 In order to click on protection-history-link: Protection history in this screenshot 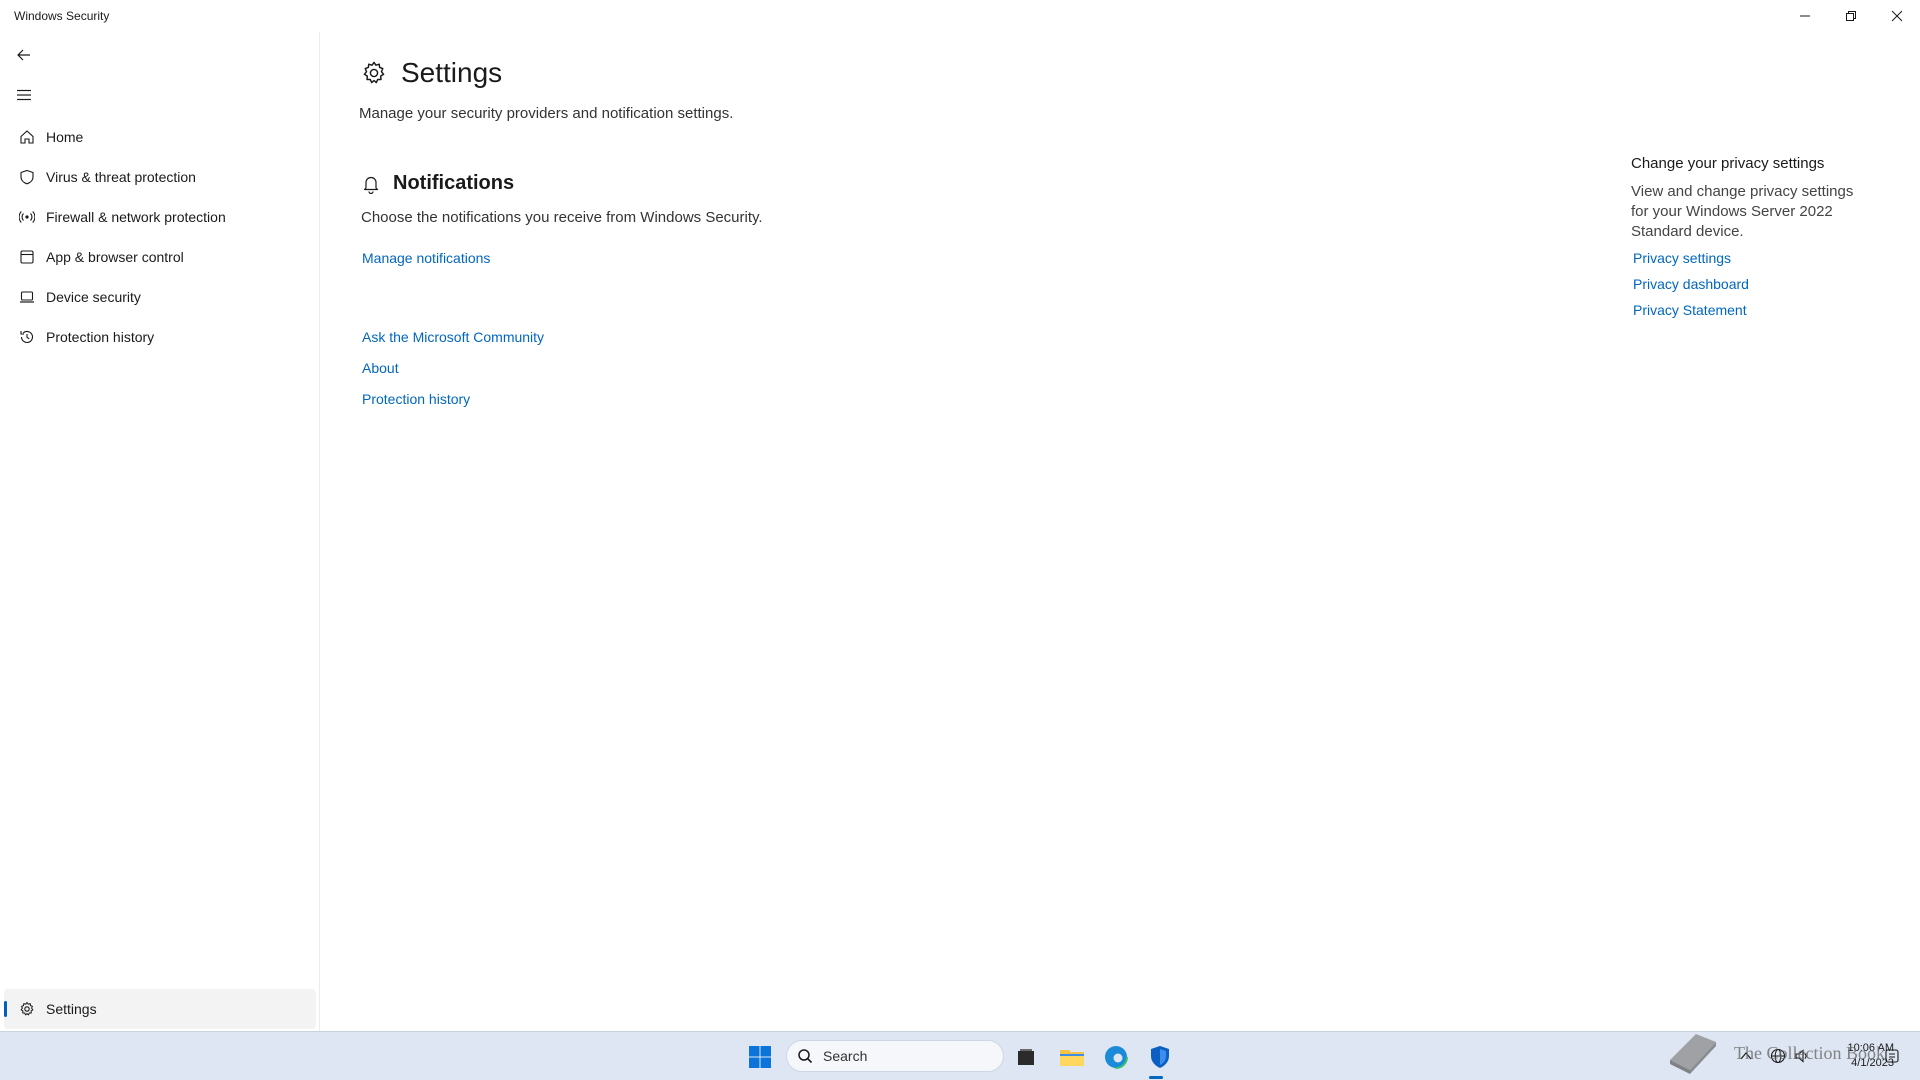, I will do `click(416, 399)`.